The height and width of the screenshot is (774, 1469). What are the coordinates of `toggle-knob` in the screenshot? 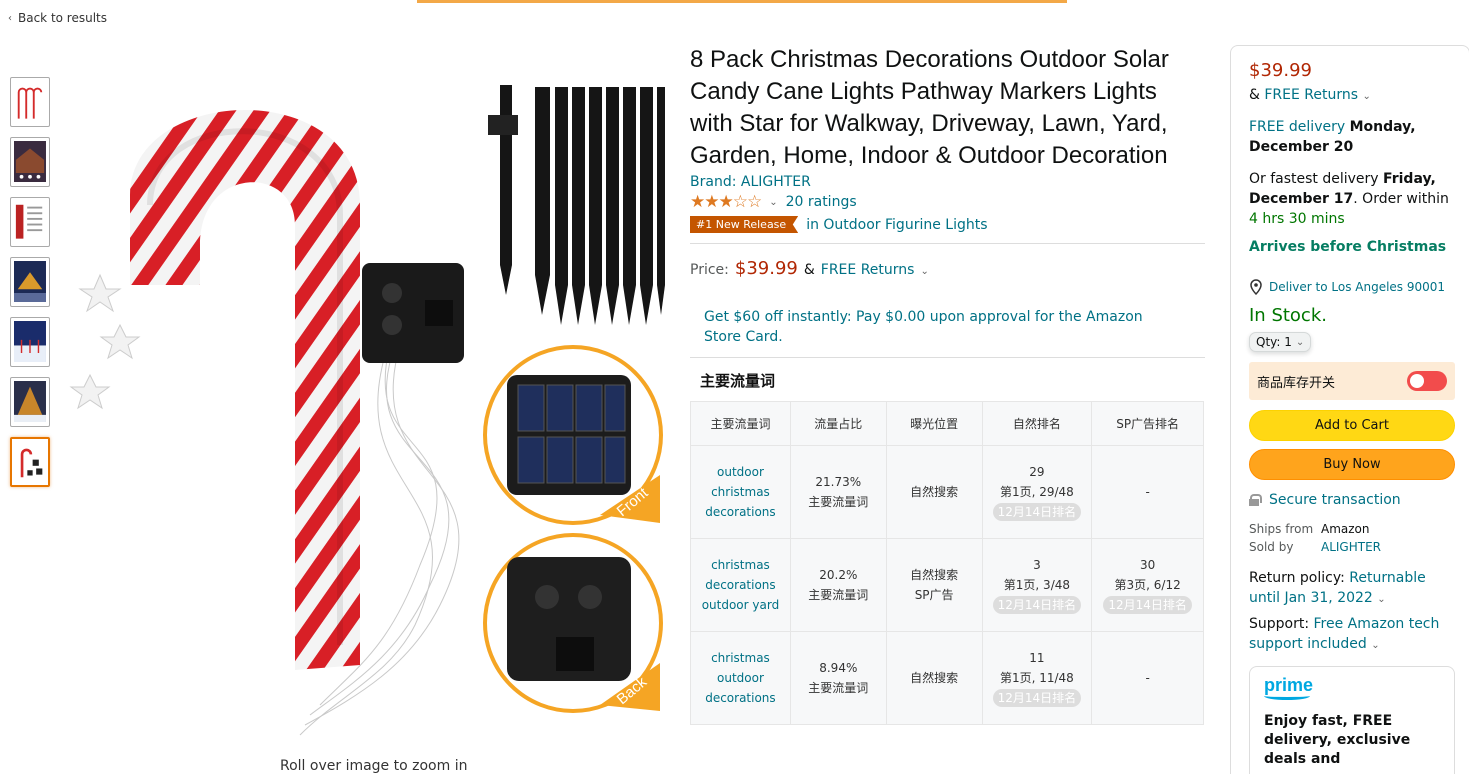 It's located at (1417, 381).